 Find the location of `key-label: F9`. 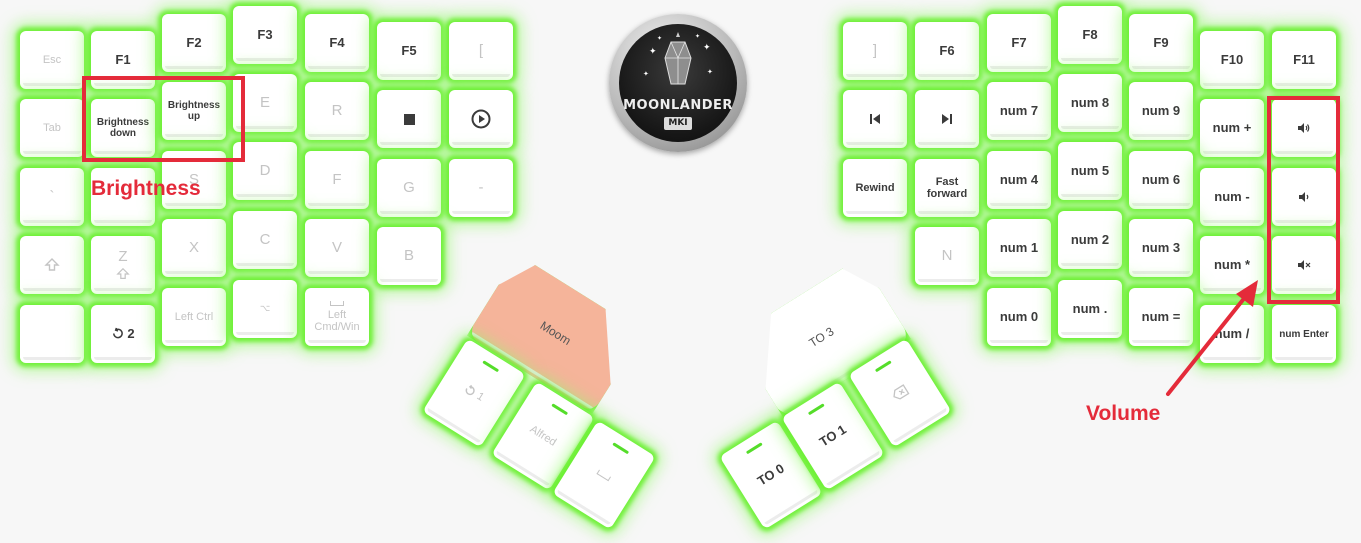

key-label: F9 is located at coordinates (1161, 42).